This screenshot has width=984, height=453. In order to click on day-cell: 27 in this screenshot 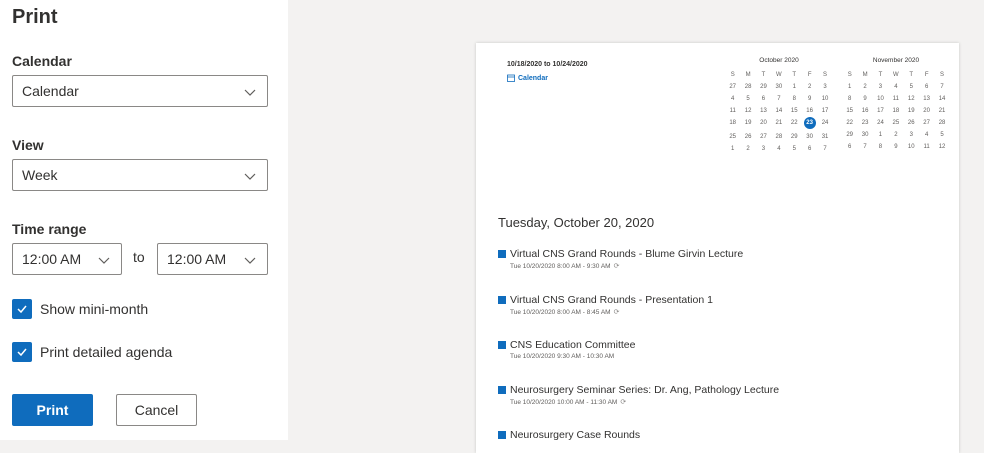, I will do `click(763, 137)`.